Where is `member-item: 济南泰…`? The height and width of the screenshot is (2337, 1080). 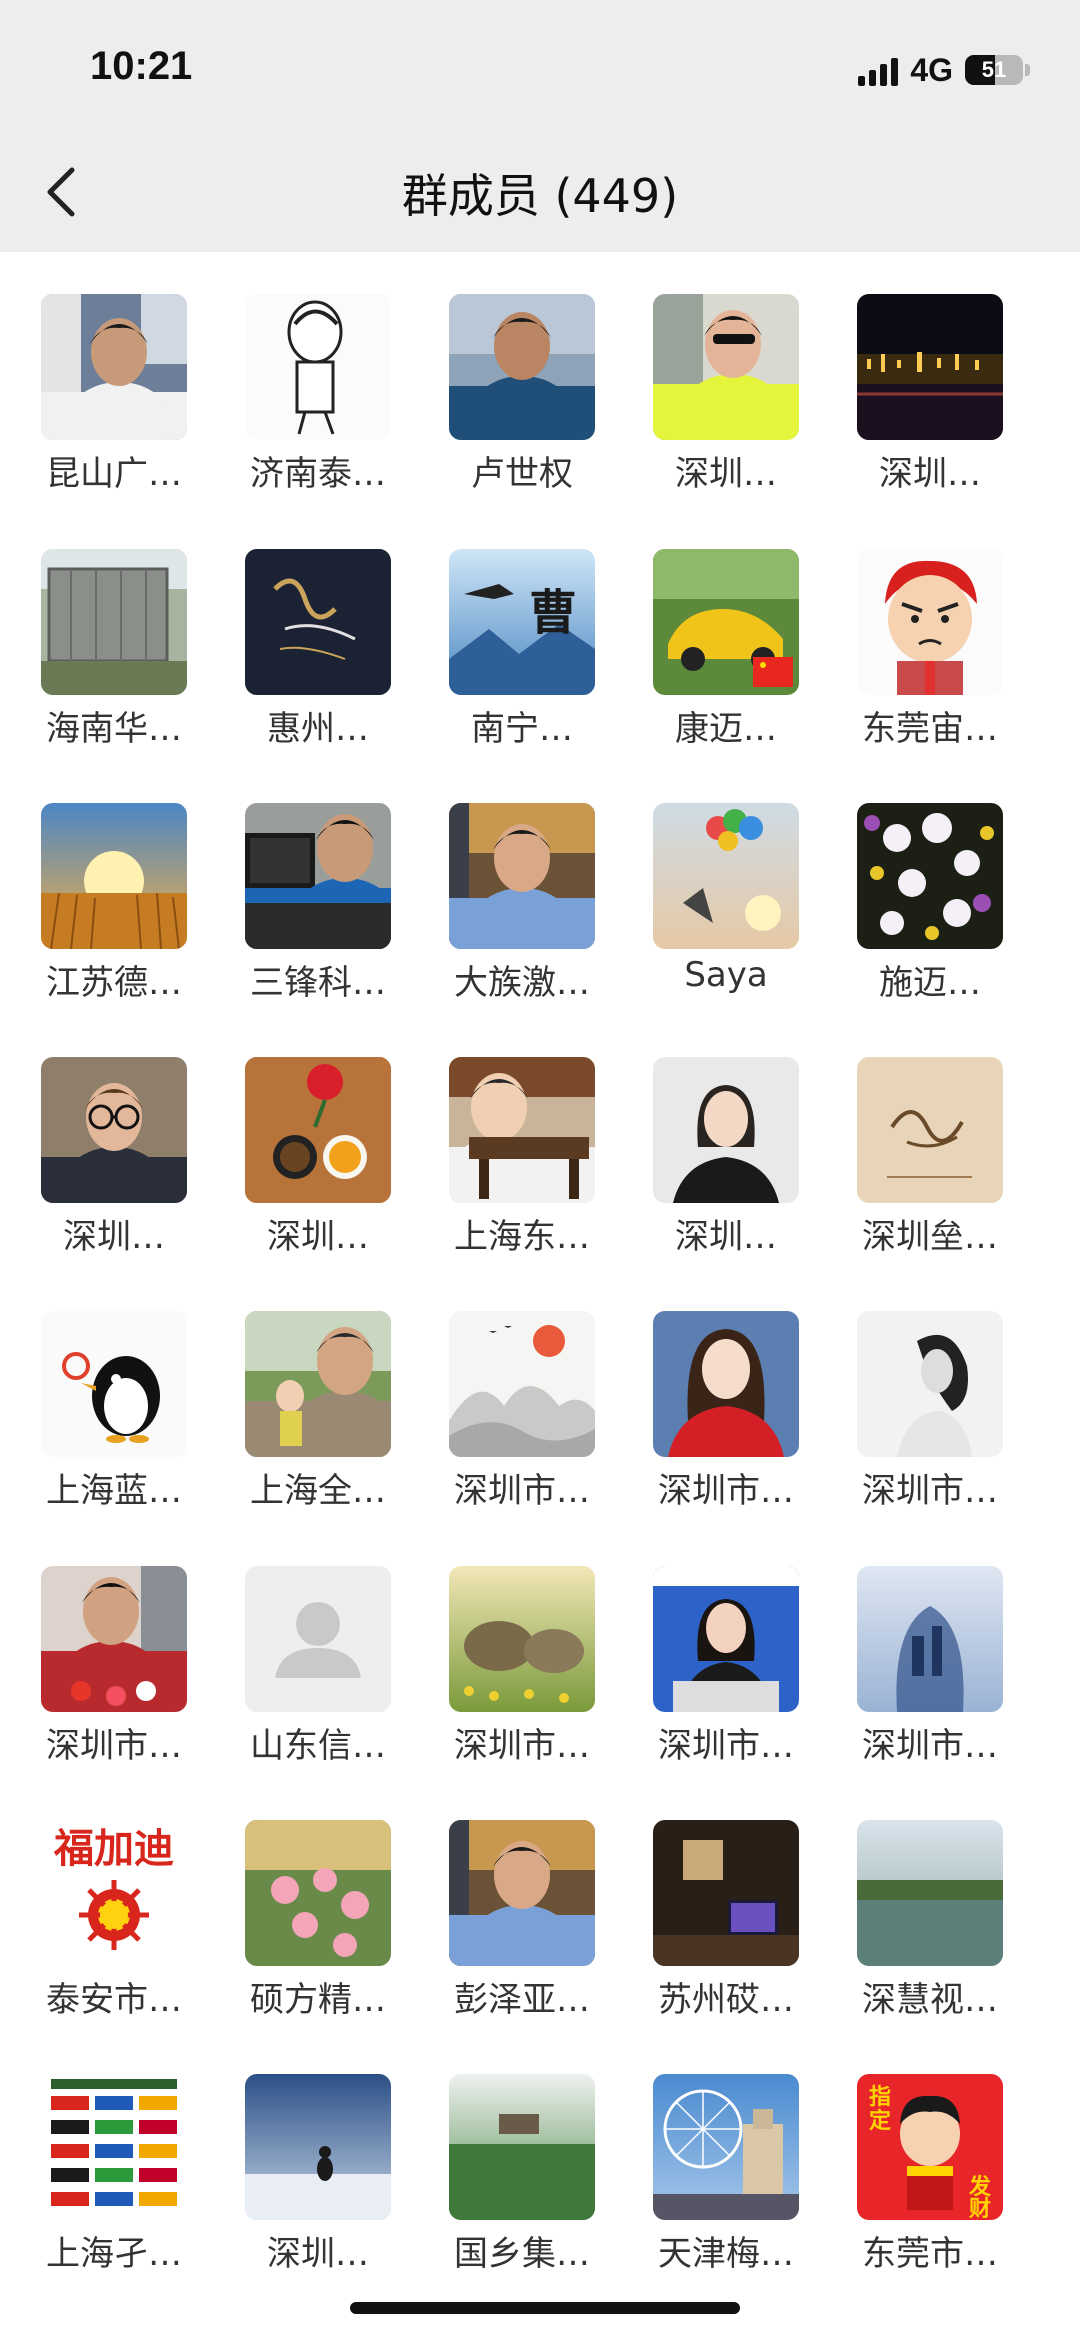 member-item: 济南泰… is located at coordinates (320, 399).